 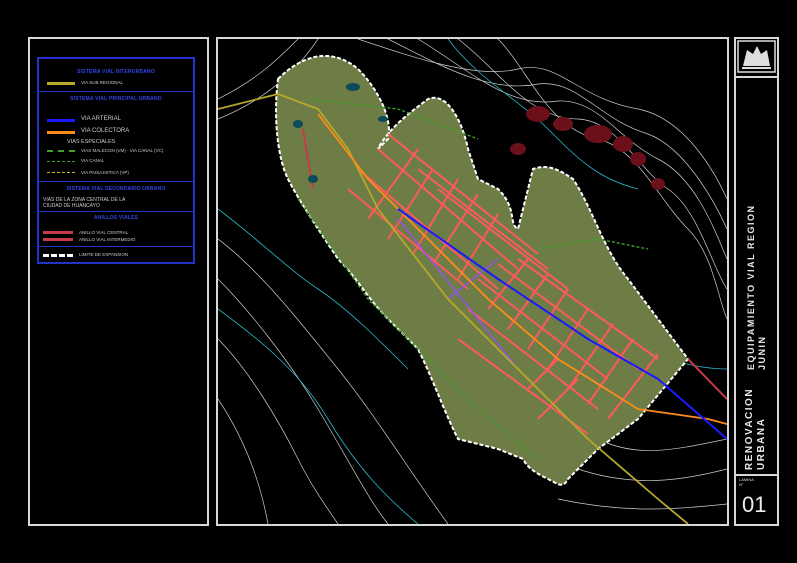 I want to click on plan-title-line2: URBANA, so click(x=761, y=443).